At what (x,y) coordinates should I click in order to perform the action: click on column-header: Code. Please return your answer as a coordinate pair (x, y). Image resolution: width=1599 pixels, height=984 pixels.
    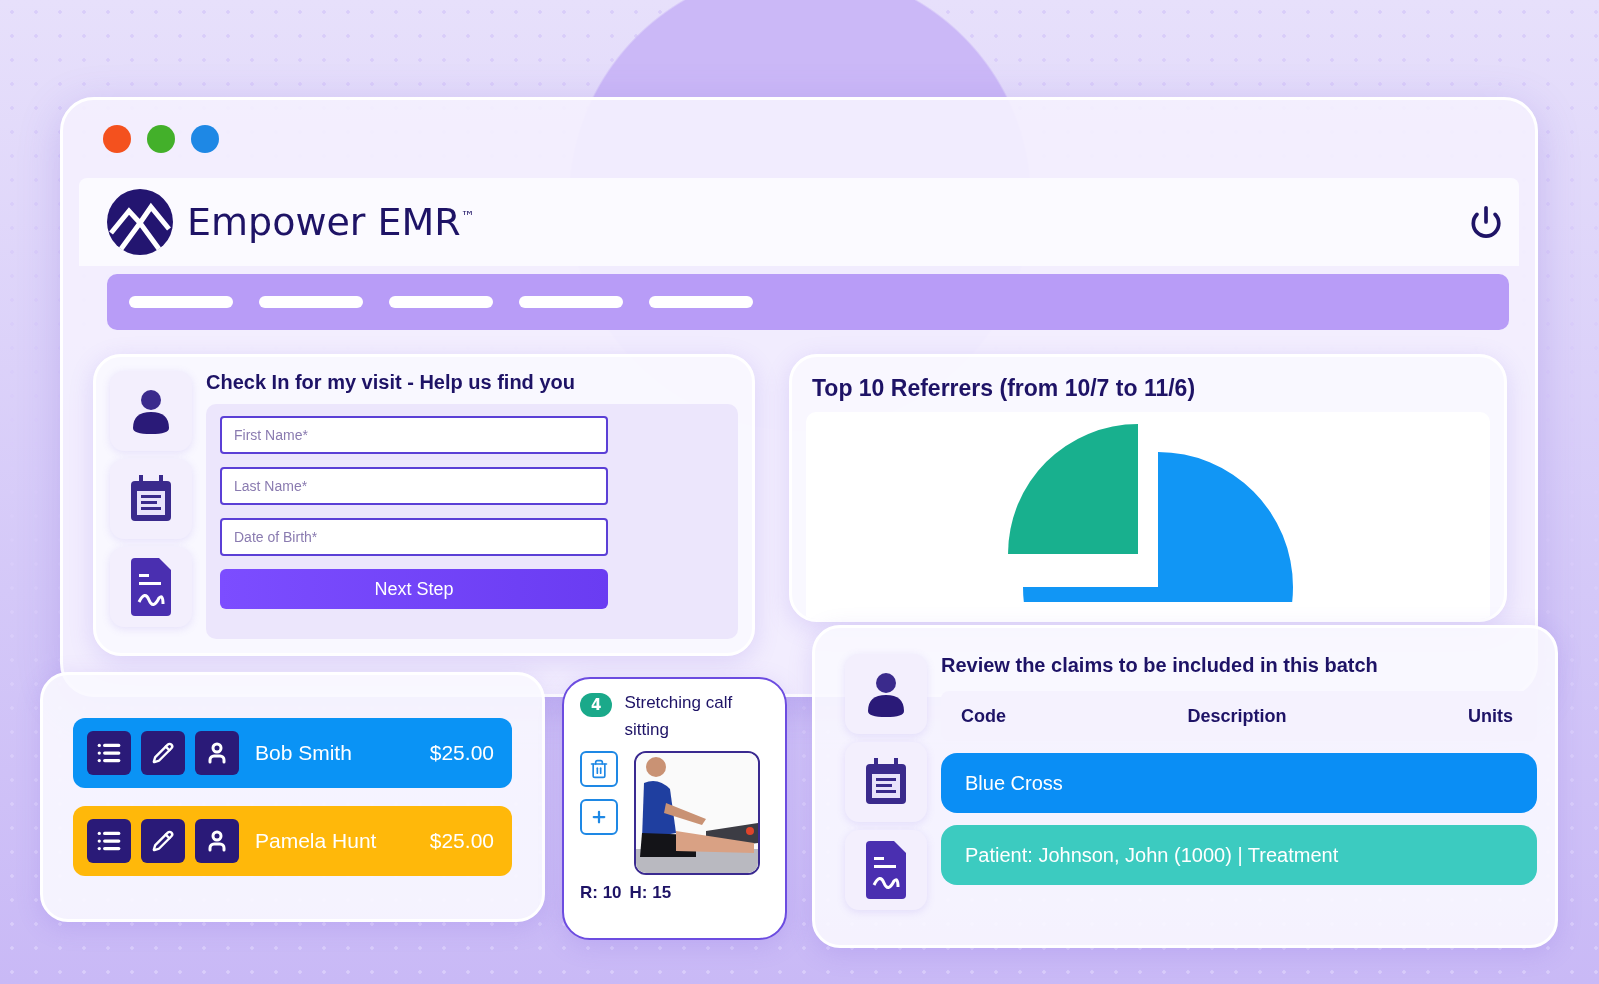
    Looking at the image, I should click on (983, 716).